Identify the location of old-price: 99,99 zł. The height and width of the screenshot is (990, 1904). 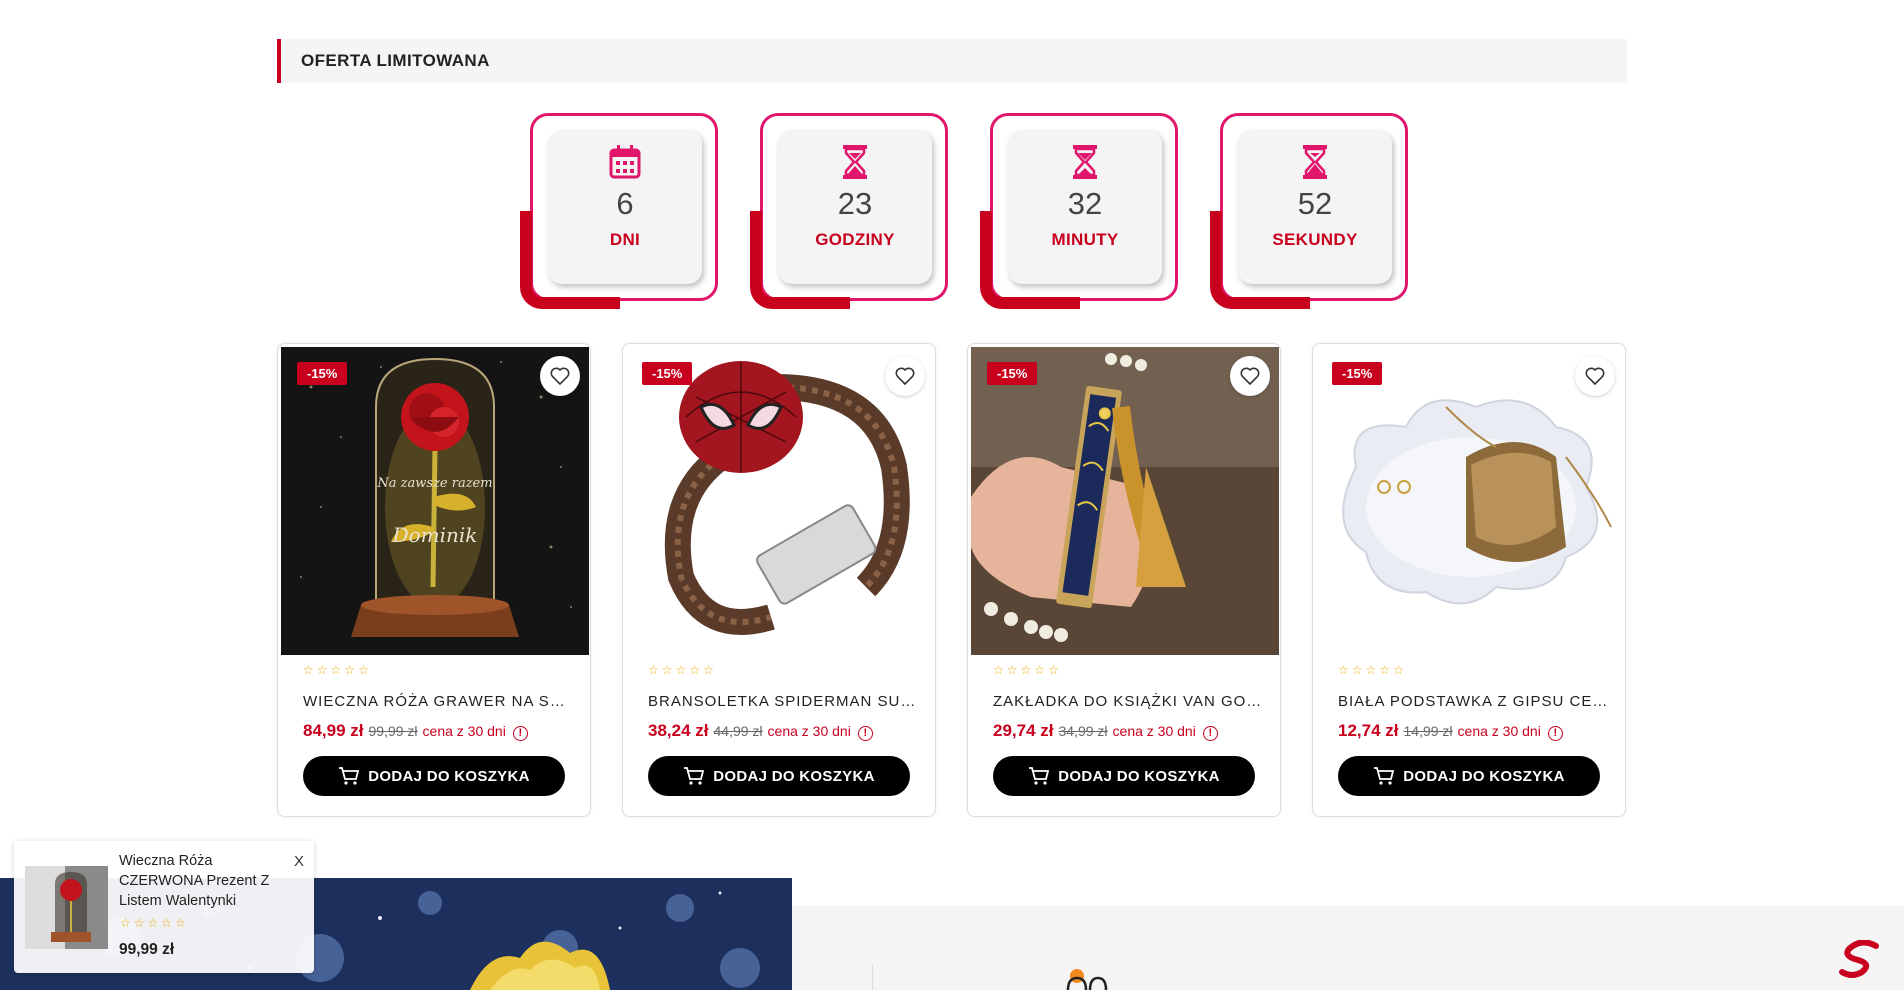
(393, 731).